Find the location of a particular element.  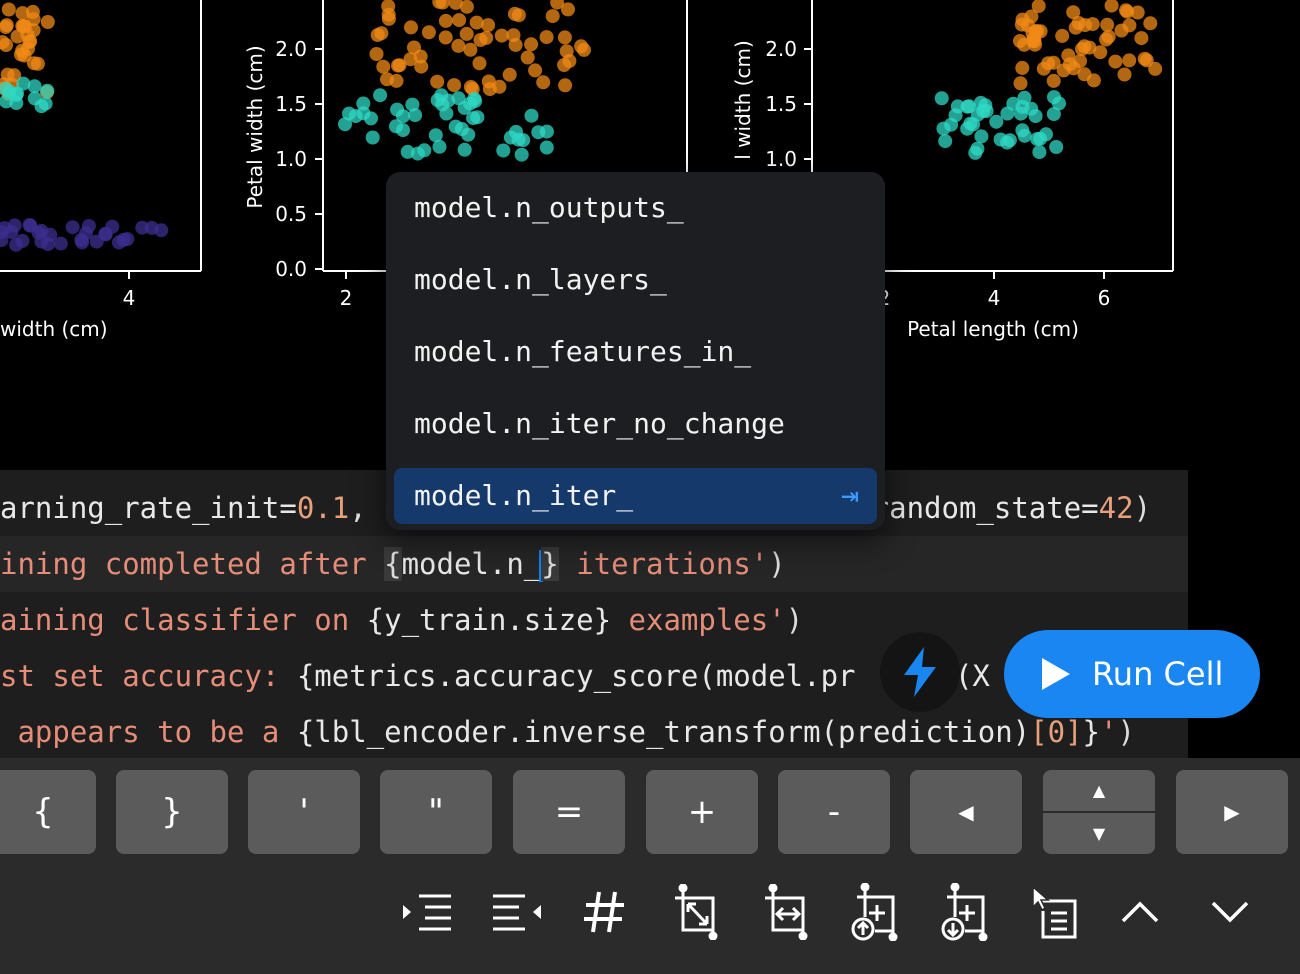

fit-cell-button is located at coordinates (784, 912).